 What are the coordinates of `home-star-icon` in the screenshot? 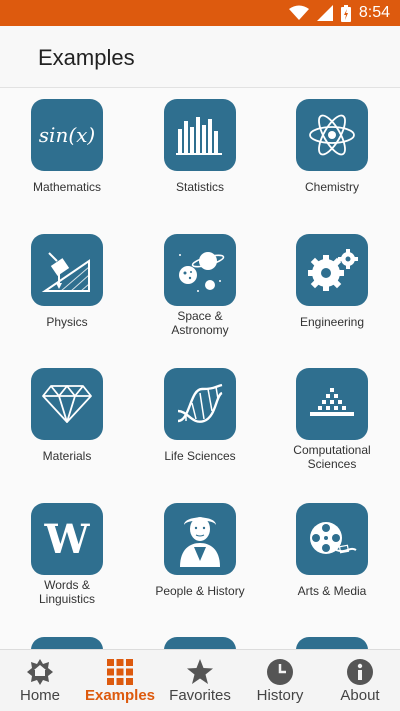 It's located at (40, 672).